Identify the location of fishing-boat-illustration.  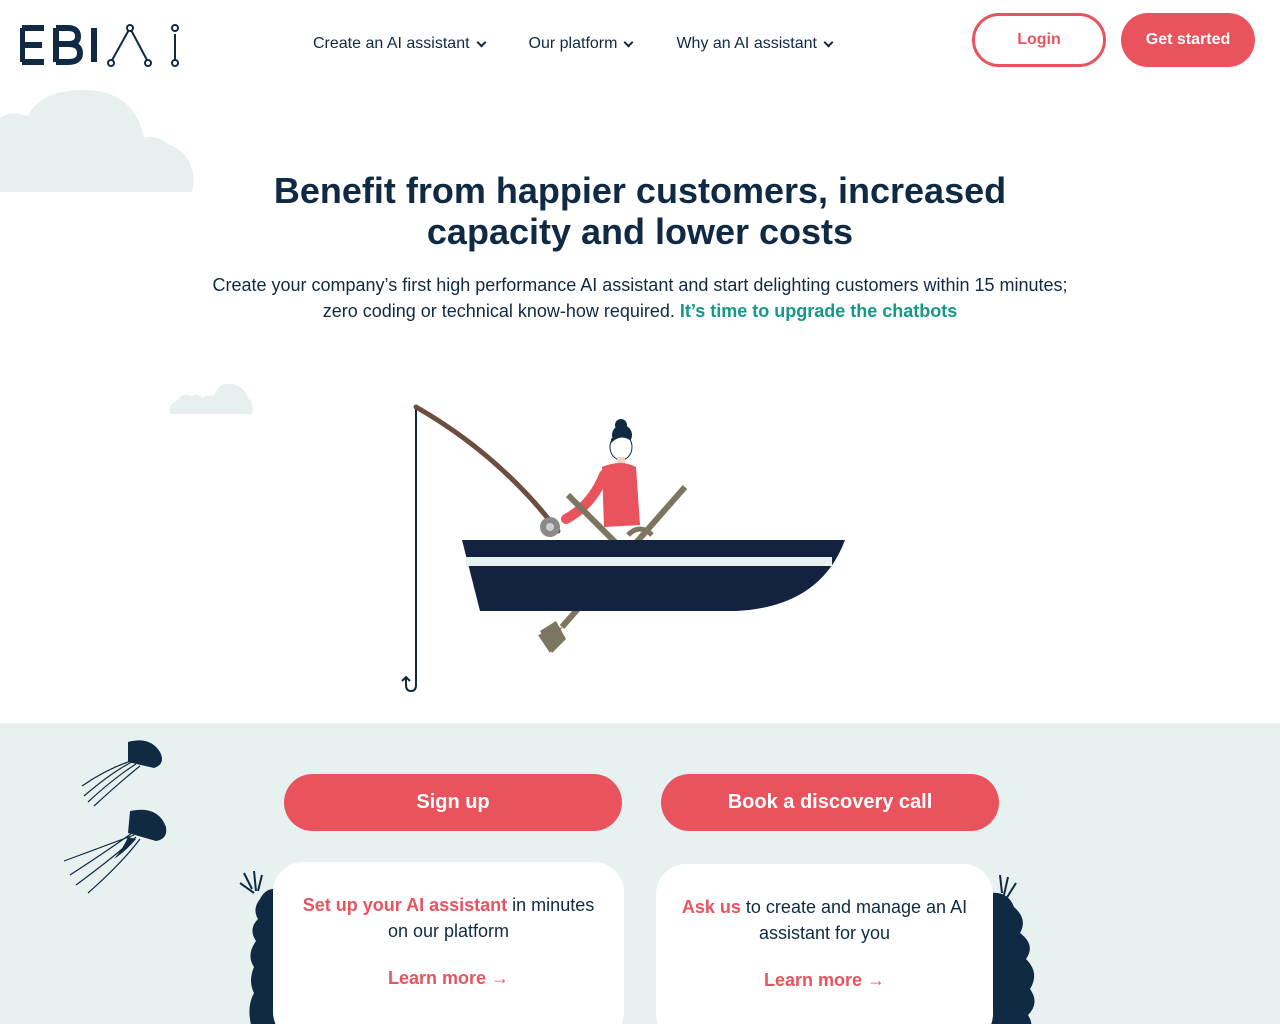
(623, 548).